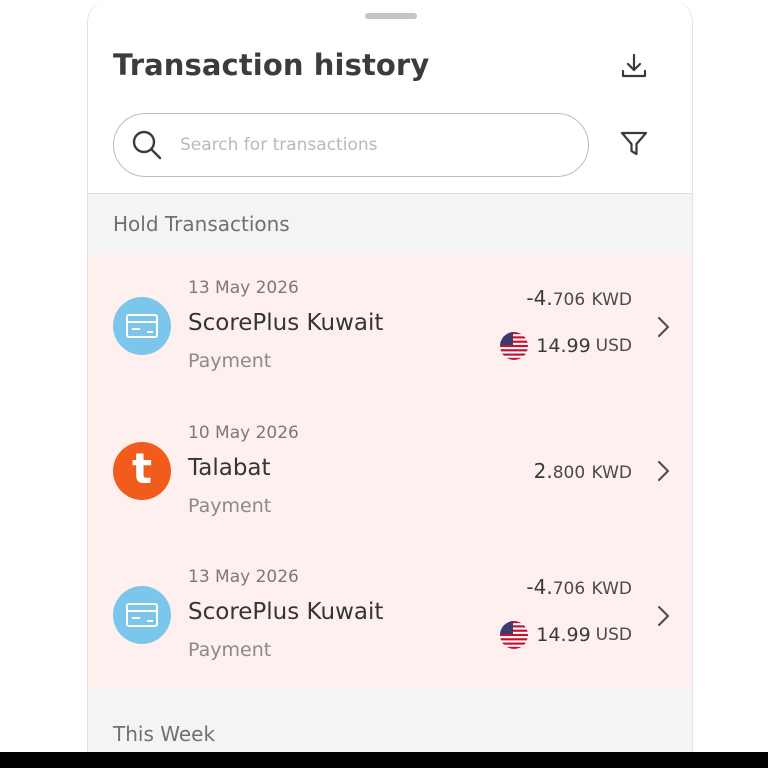 The width and height of the screenshot is (768, 768). I want to click on talabat-logo-icon: t, so click(142, 471).